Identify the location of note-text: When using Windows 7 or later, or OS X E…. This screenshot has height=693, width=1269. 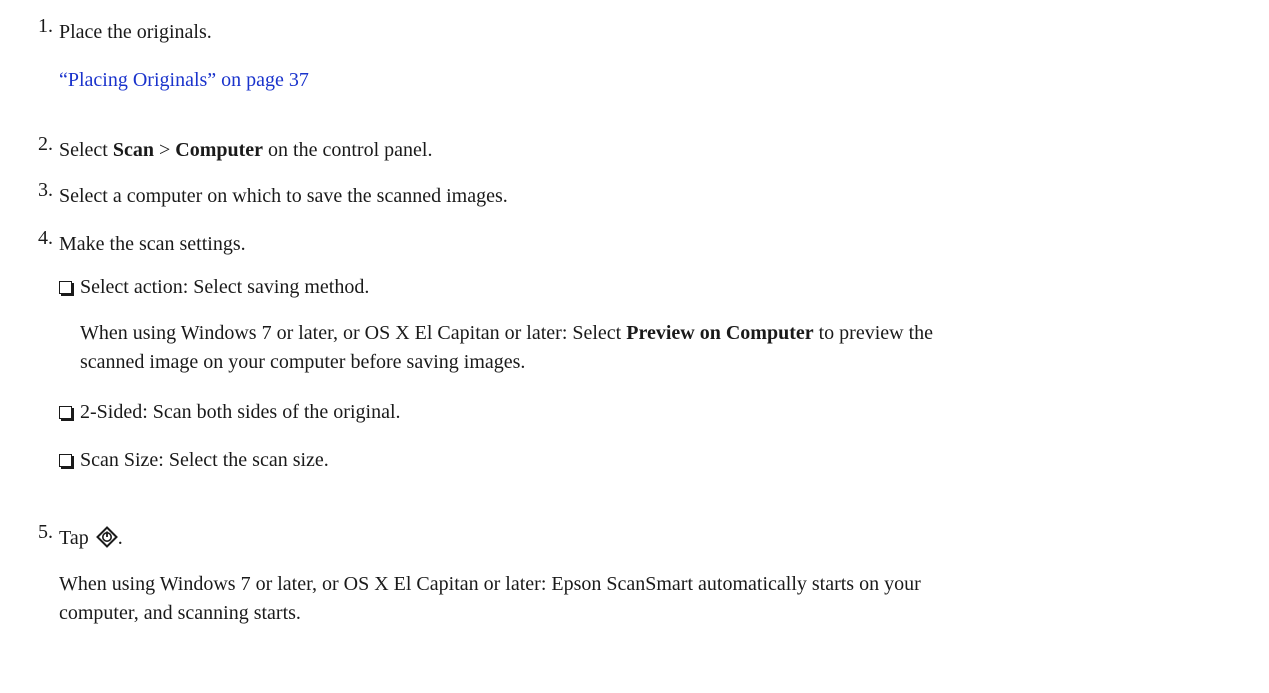
(353, 333).